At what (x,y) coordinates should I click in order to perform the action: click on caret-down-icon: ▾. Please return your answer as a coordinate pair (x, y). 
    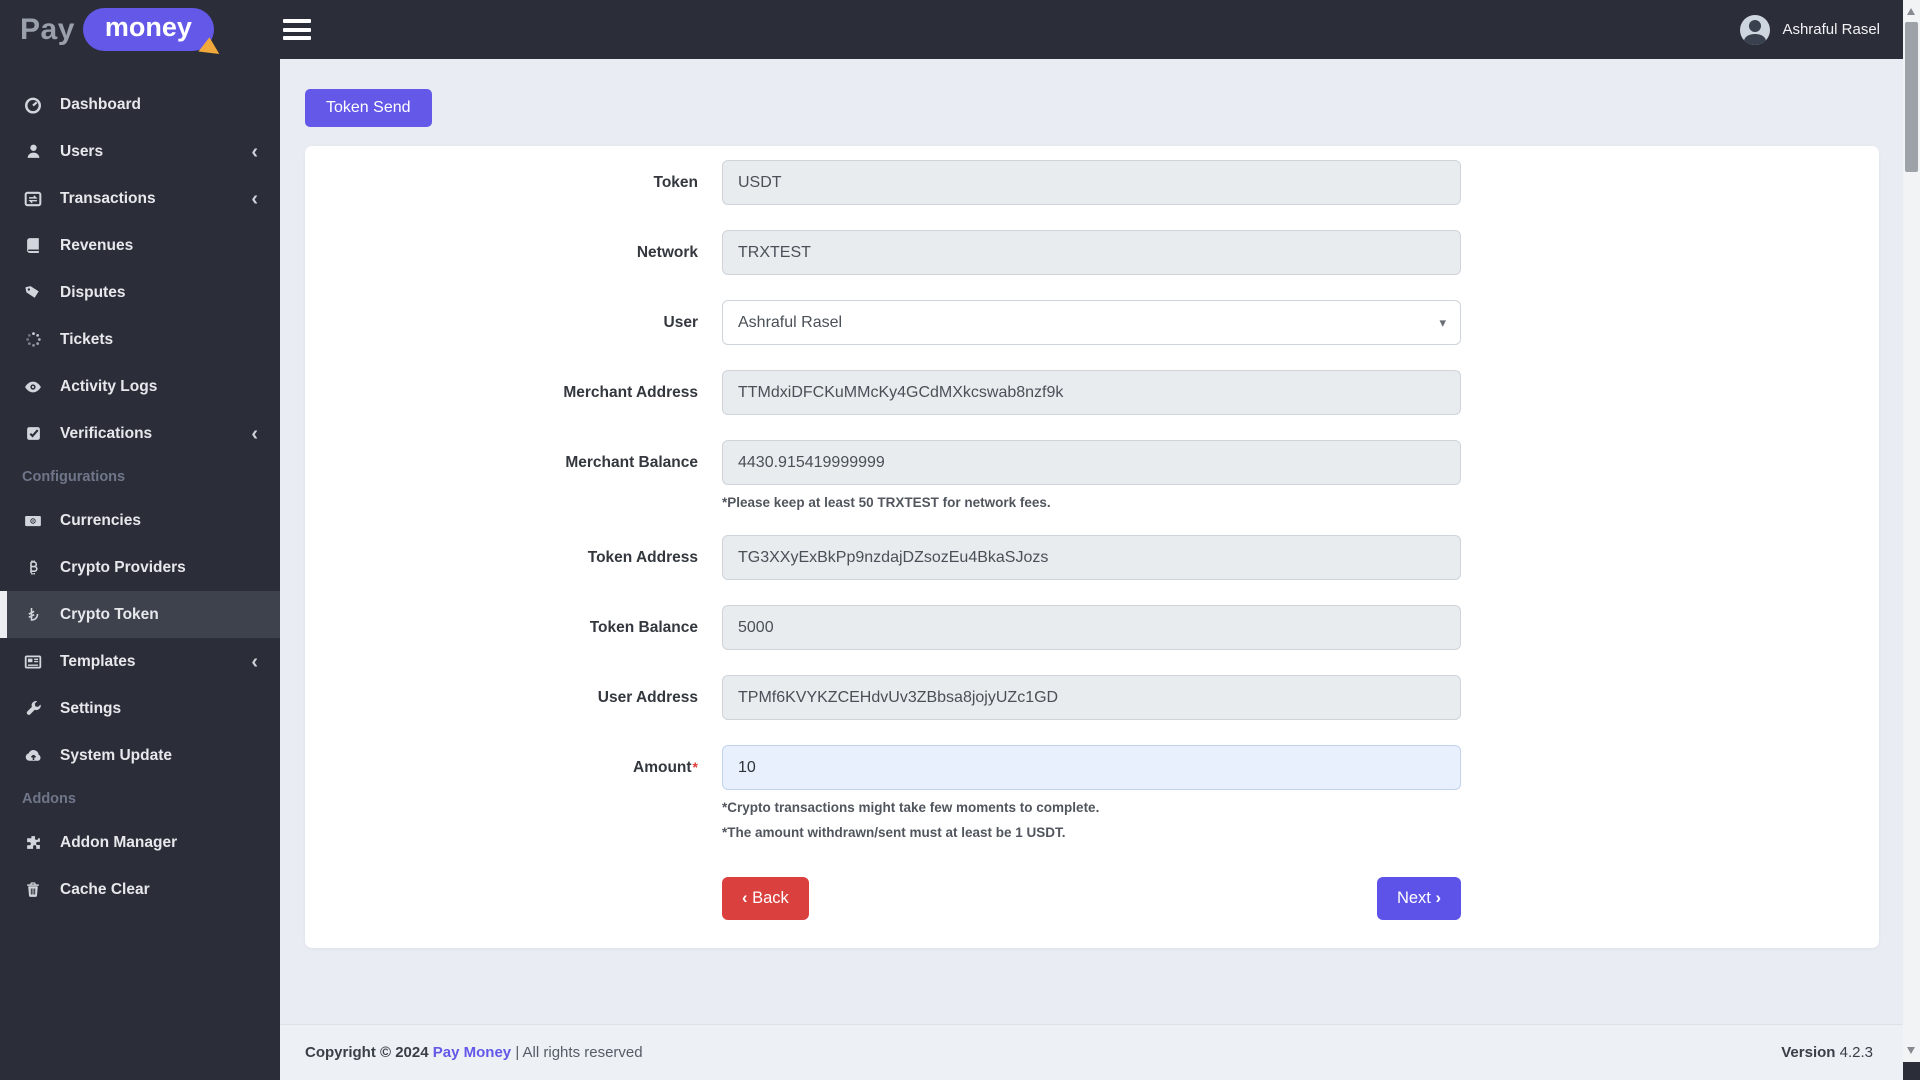
    Looking at the image, I should click on (1442, 322).